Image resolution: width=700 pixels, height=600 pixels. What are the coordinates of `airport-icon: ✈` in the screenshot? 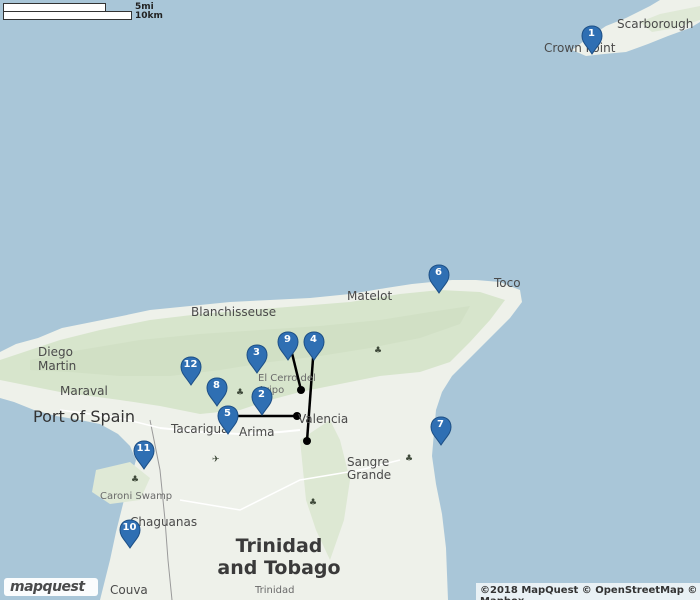 It's located at (216, 460).